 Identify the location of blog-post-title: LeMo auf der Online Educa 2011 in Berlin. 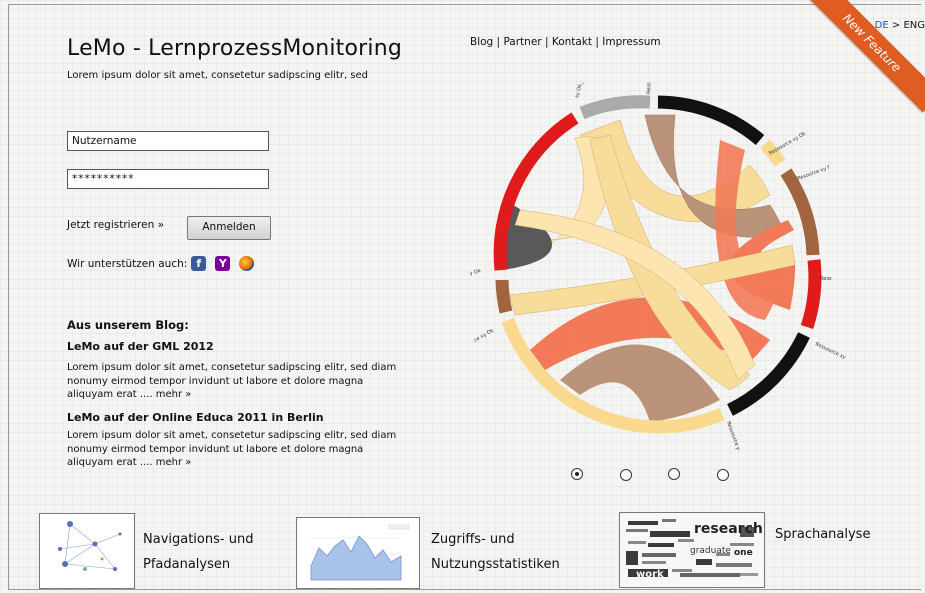
(195, 417).